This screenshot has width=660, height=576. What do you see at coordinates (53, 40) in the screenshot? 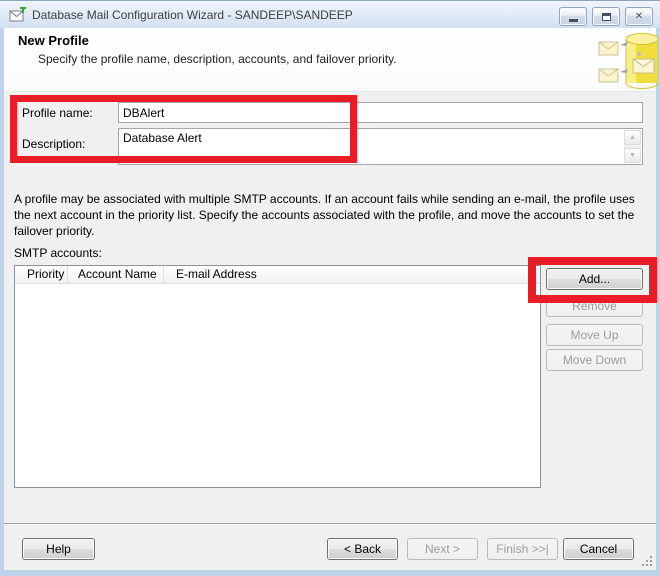
I see `page-title: New Profile` at bounding box center [53, 40].